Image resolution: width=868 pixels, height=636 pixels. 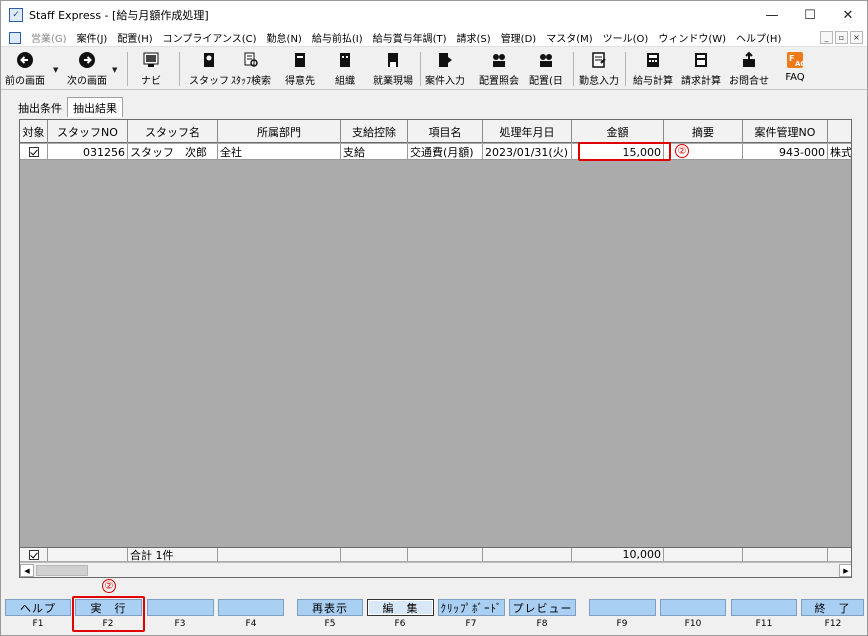 What do you see at coordinates (34, 131) in the screenshot?
I see `col-header-target: 対象` at bounding box center [34, 131].